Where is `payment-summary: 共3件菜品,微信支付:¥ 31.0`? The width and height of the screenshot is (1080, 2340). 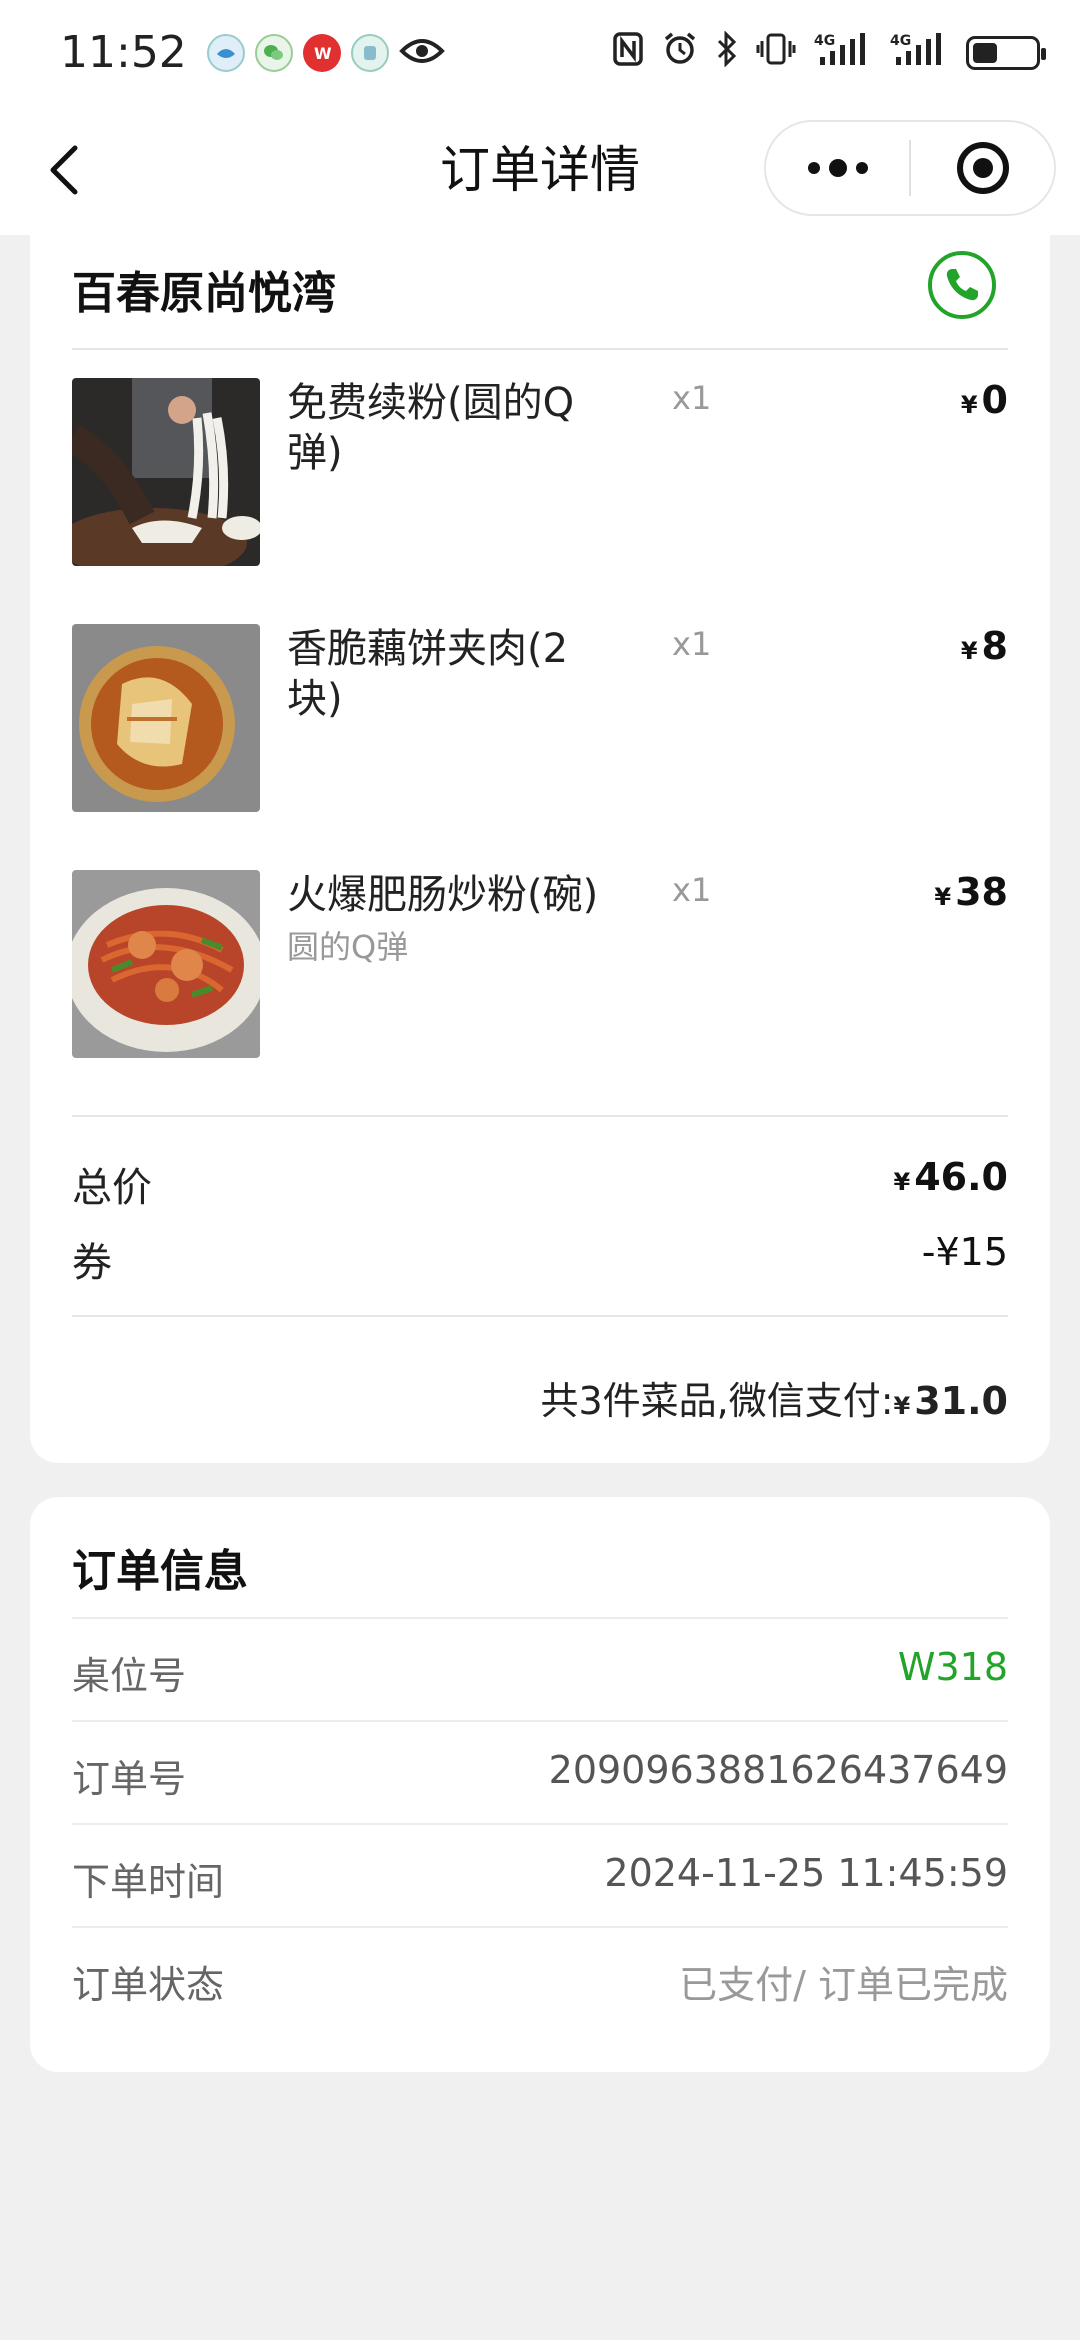 payment-summary: 共3件菜品,微信支付:¥ 31.0 is located at coordinates (774, 1397).